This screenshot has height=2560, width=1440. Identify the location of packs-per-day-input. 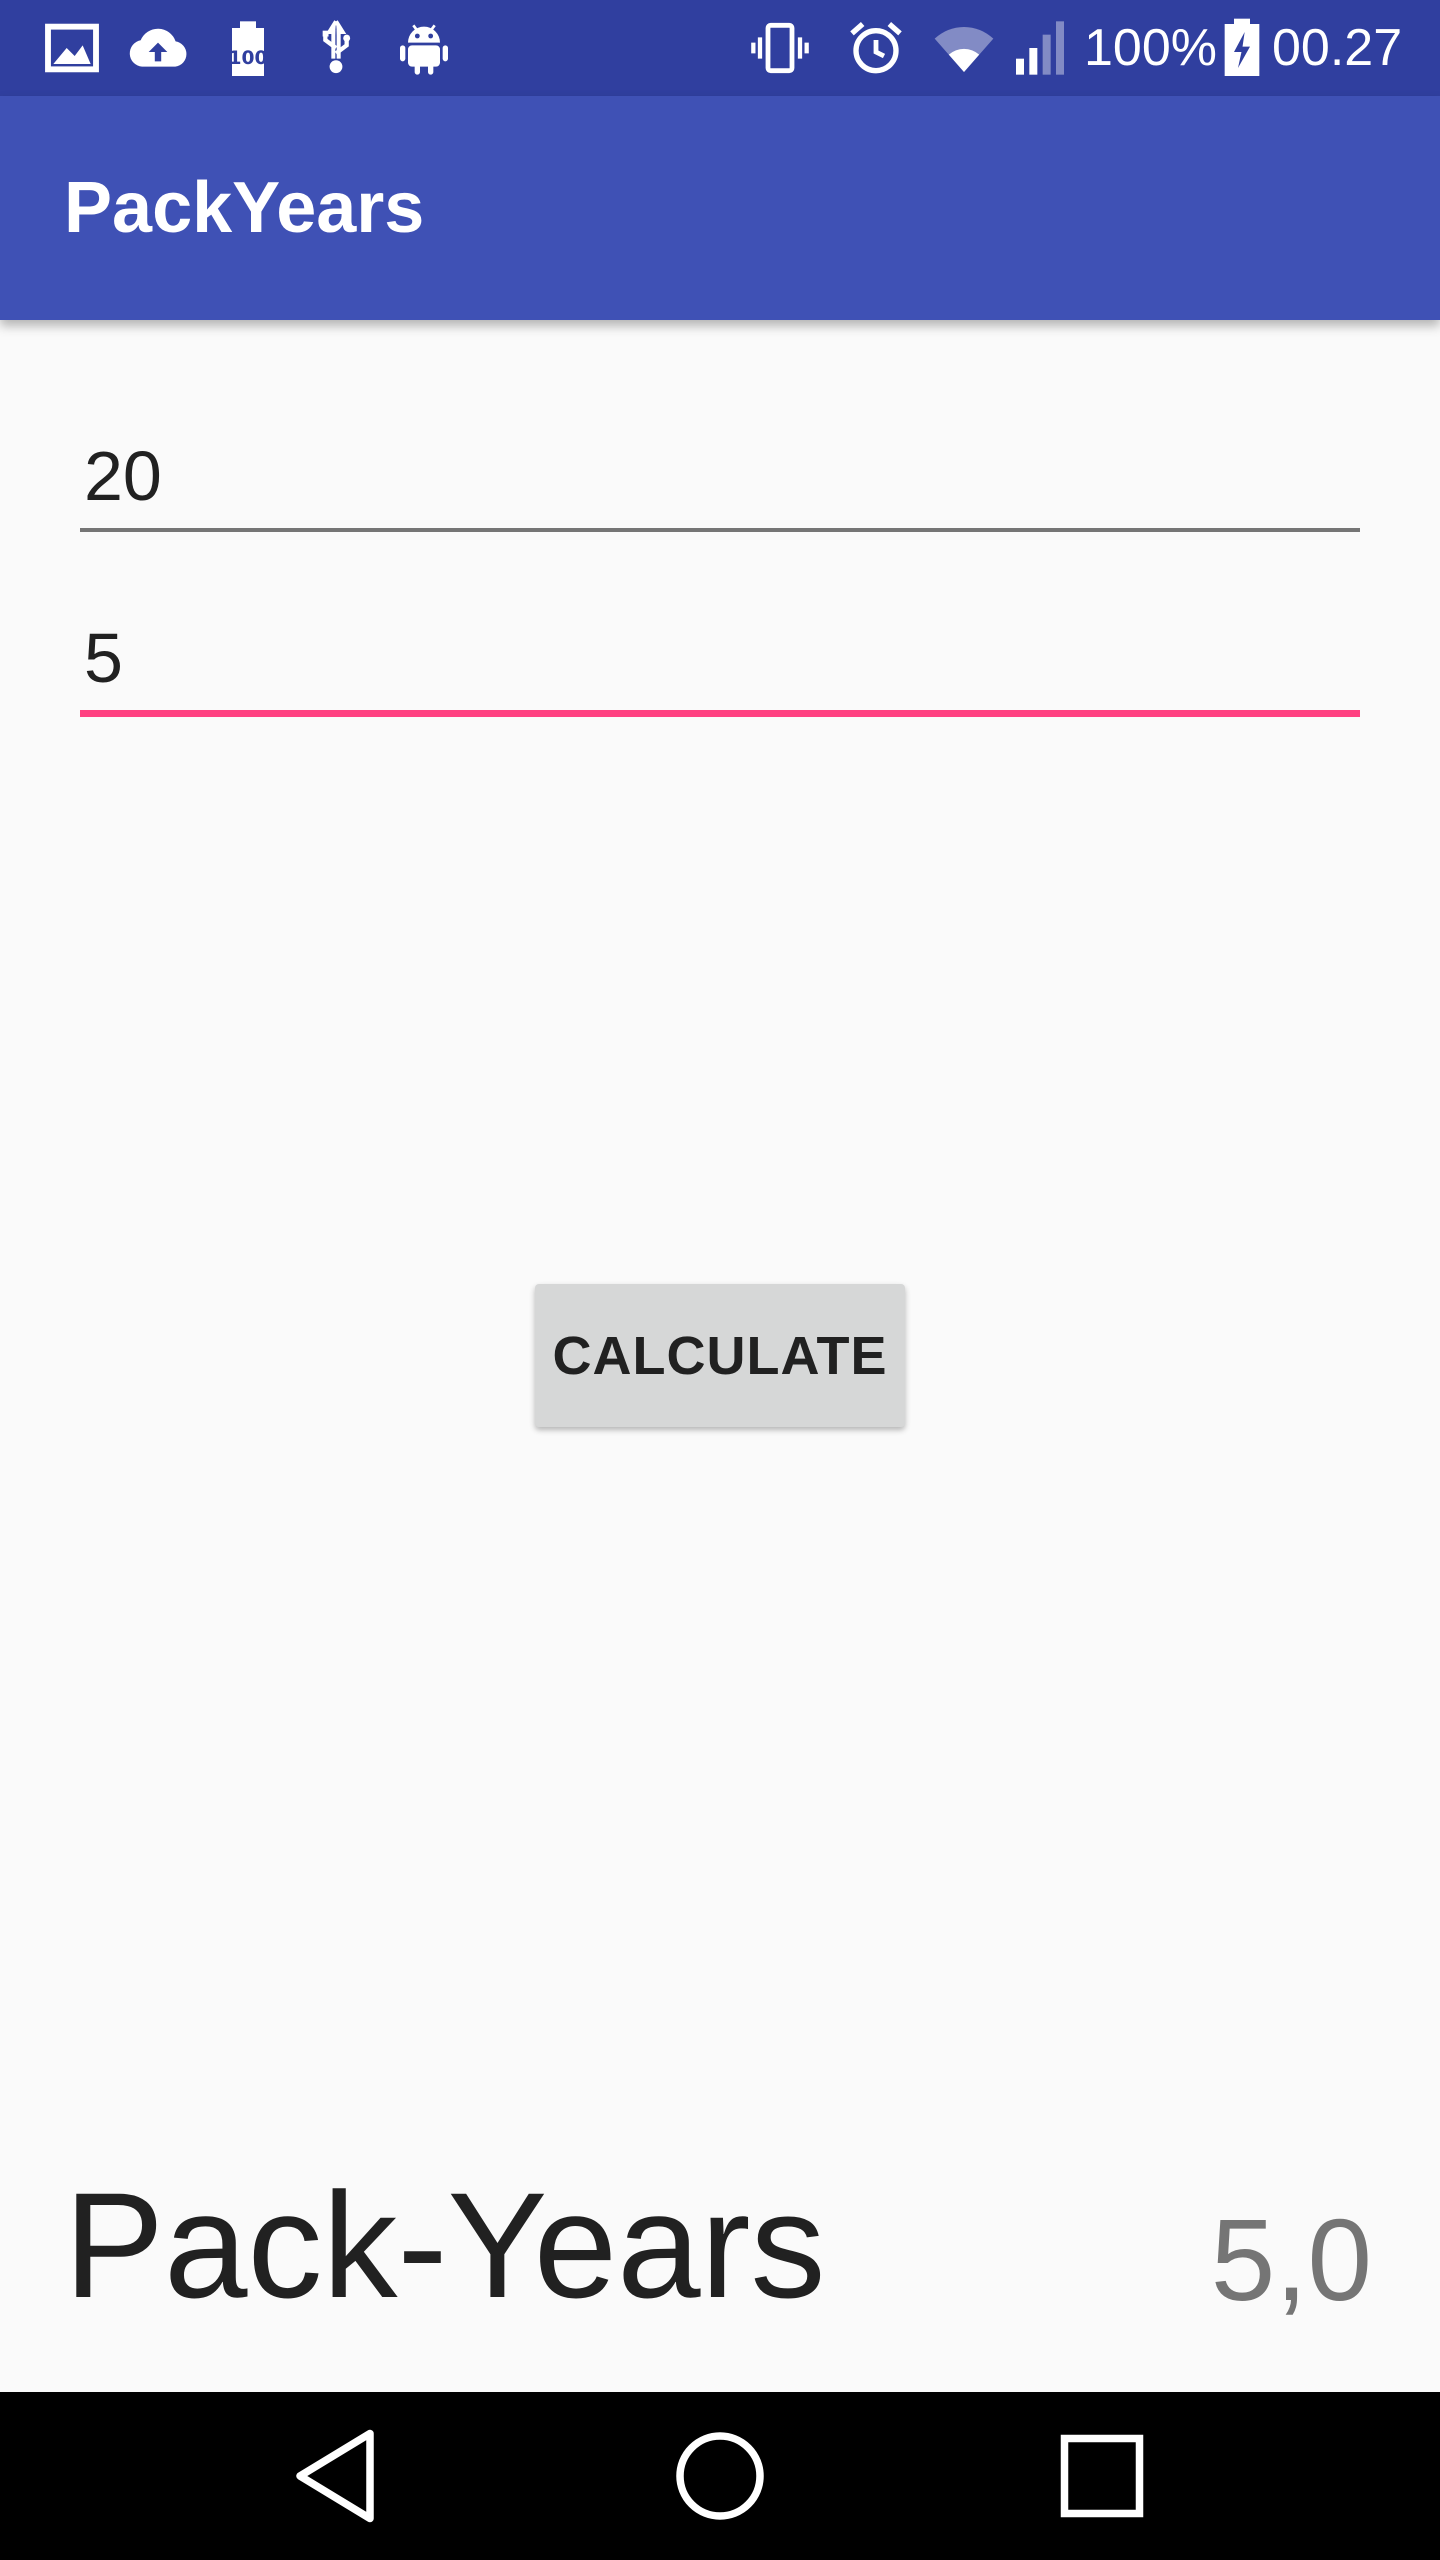
(720, 476).